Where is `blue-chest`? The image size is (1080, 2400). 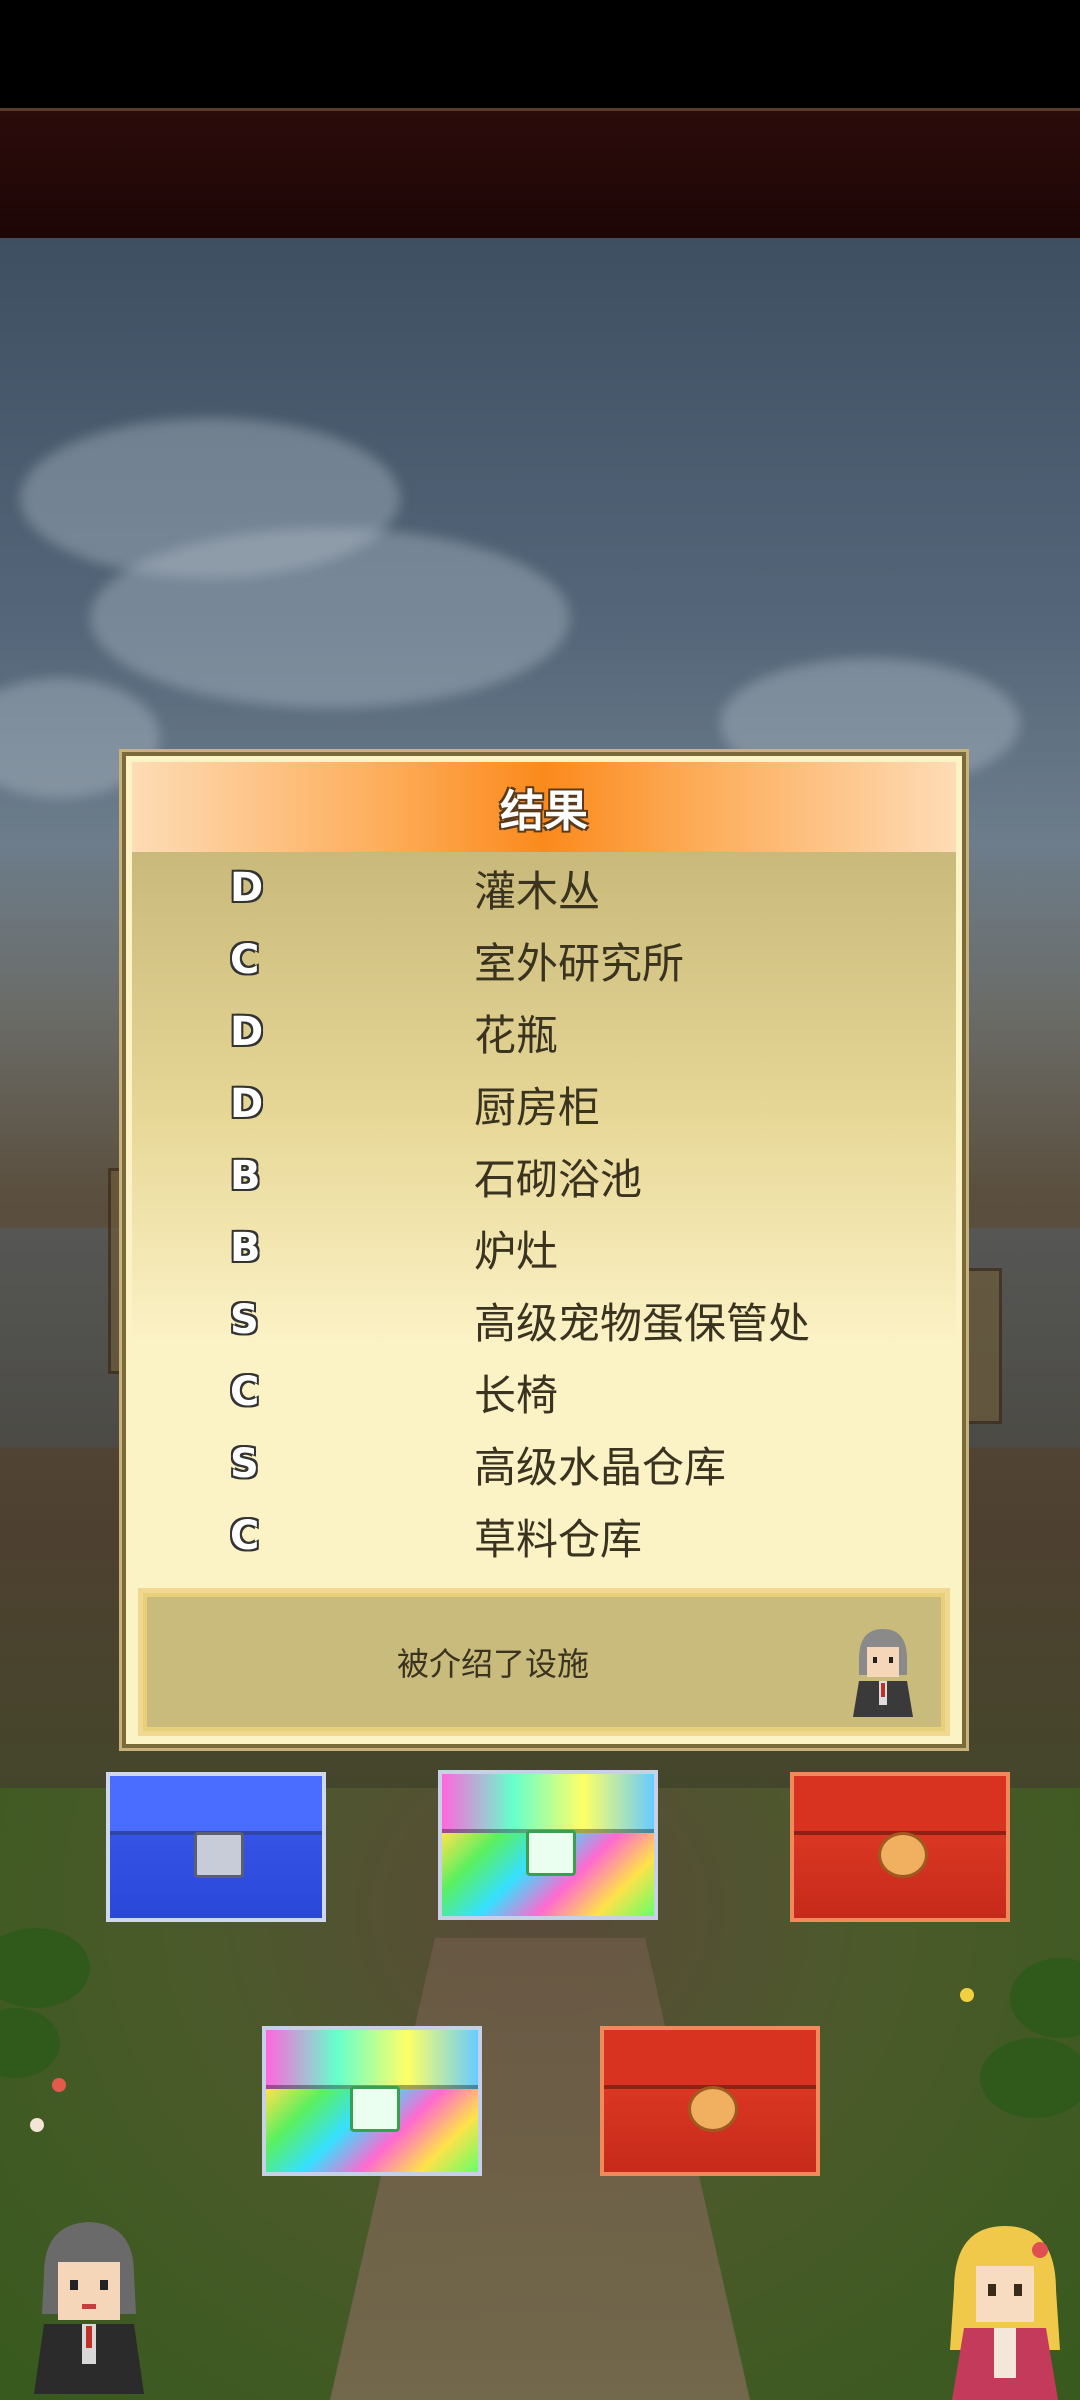
blue-chest is located at coordinates (216, 1847).